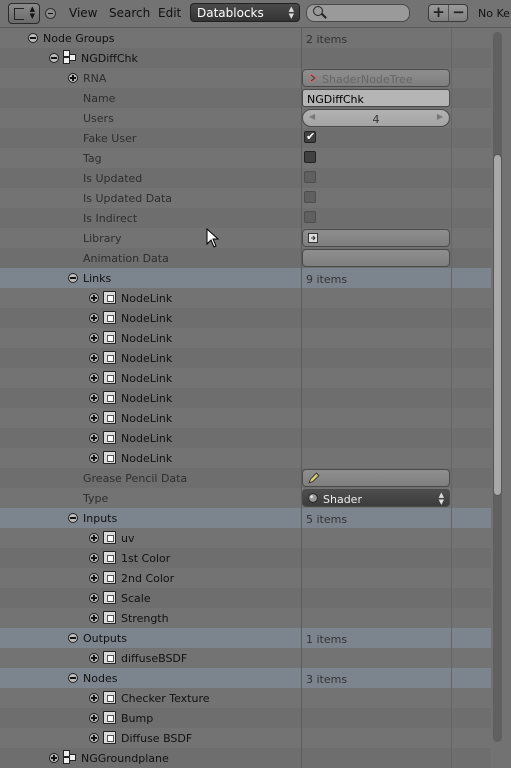 This screenshot has width=511, height=768. I want to click on search-menu: Search, so click(129, 13).